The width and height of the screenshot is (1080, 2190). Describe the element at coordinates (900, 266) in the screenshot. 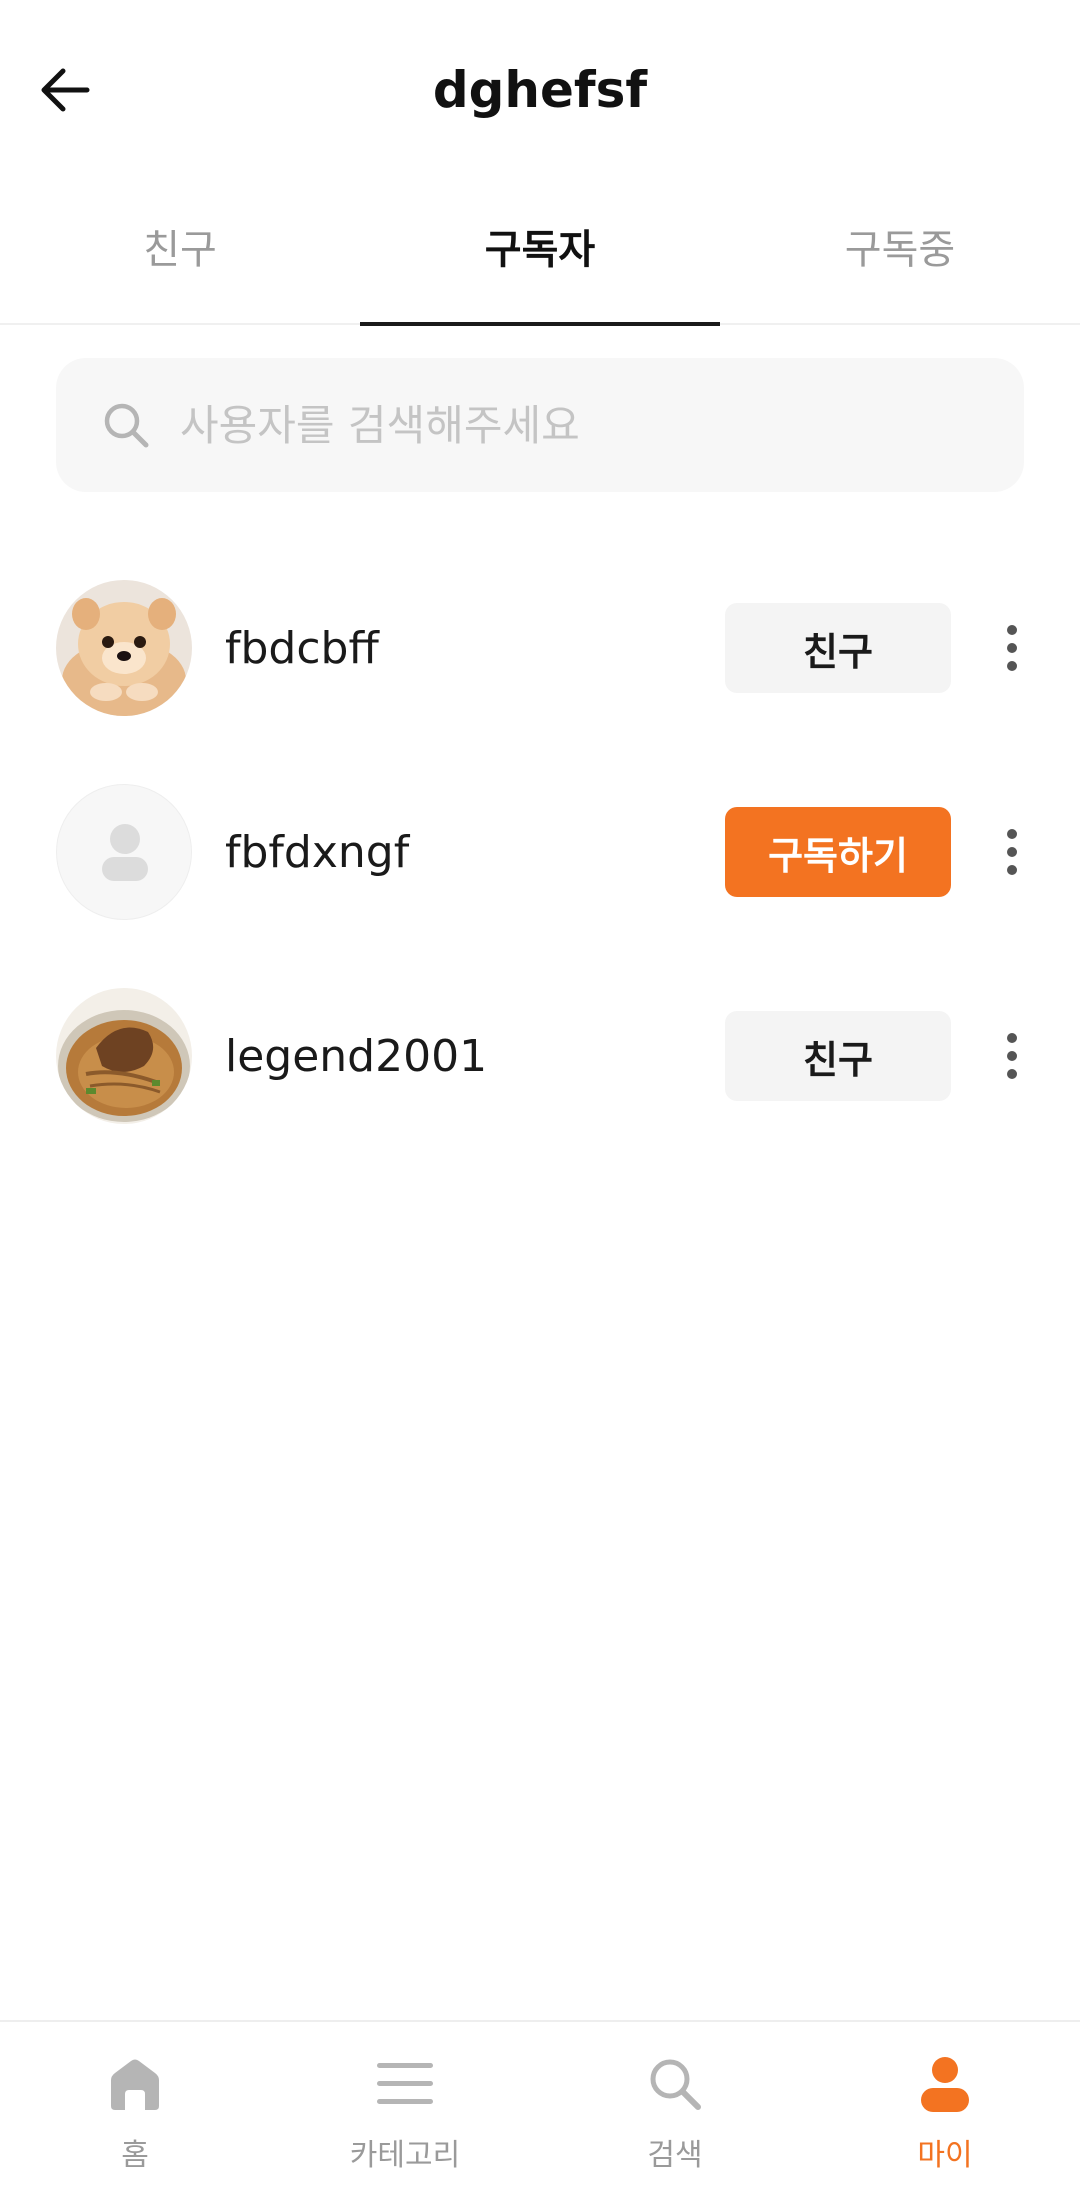

I see `tab-subscribing: 구독중` at that location.